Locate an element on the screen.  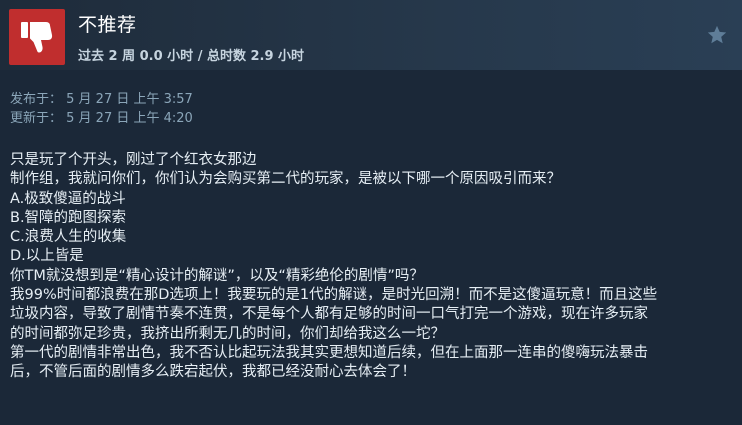
thumbs-down-icon is located at coordinates (37, 37).